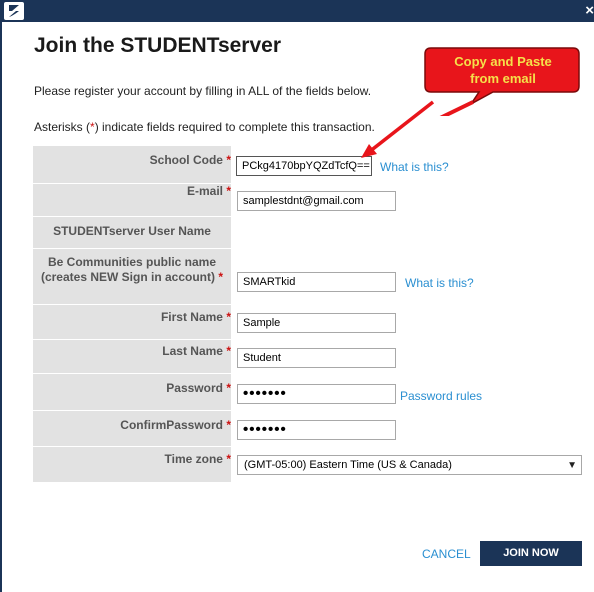 The height and width of the screenshot is (592, 594). Describe the element at coordinates (398, 129) in the screenshot. I see `callout-pointer` at that location.